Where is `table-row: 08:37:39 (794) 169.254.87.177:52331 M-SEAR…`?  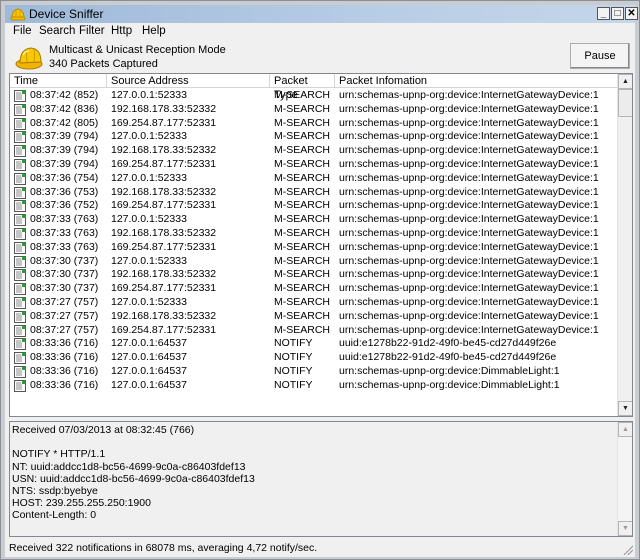 table-row: 08:37:39 (794) 169.254.87.177:52331 M-SEAR… is located at coordinates (314, 165).